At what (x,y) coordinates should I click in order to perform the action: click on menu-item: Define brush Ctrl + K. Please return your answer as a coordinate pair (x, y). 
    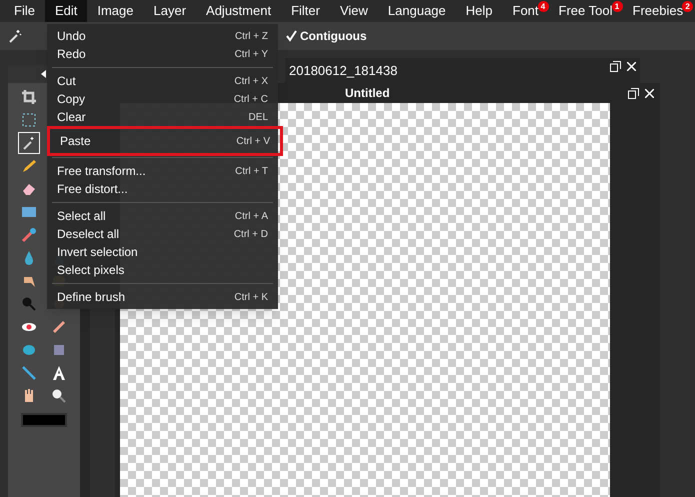
    Looking at the image, I should click on (162, 297).